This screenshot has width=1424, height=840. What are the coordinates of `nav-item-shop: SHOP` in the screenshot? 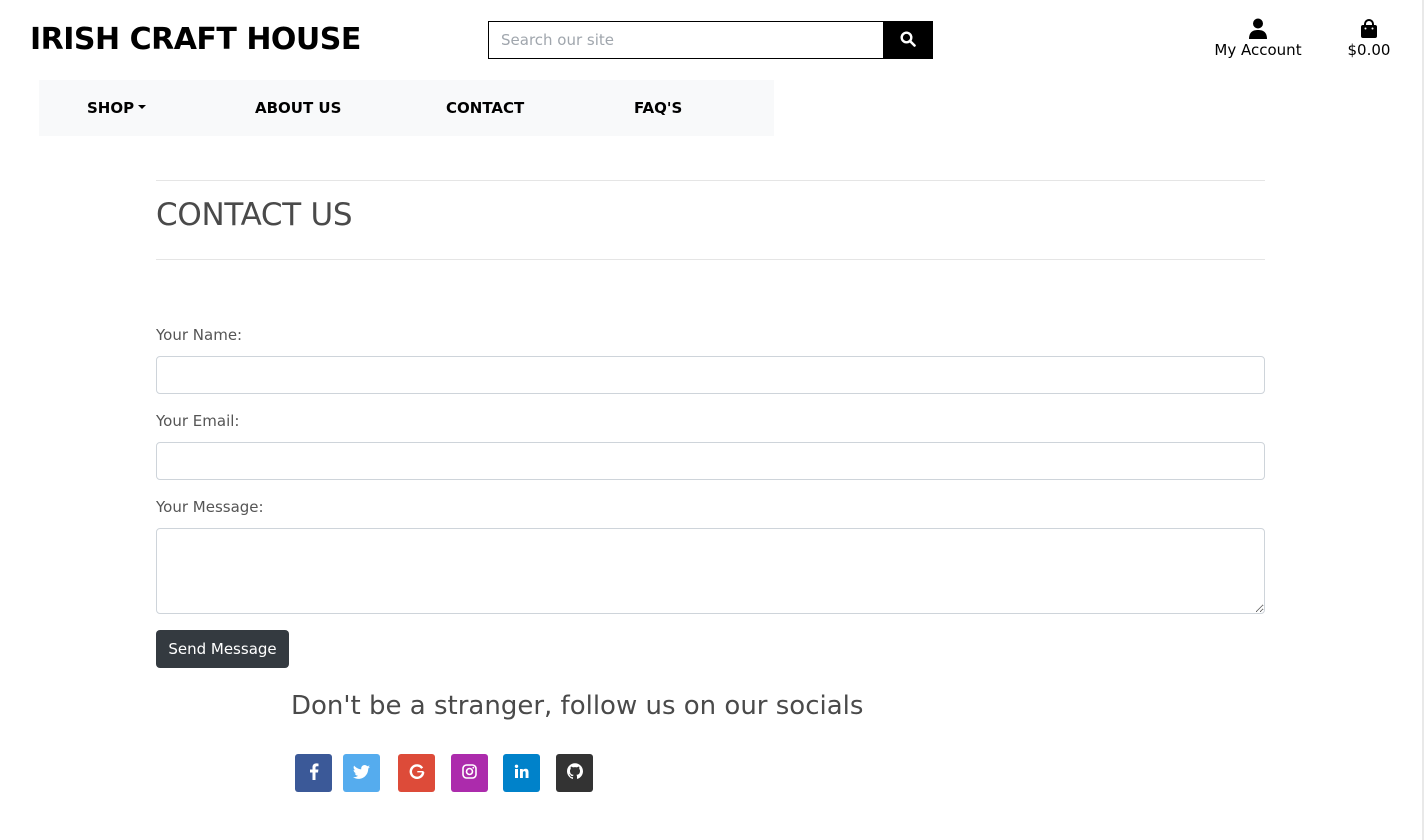 It's located at (117, 108).